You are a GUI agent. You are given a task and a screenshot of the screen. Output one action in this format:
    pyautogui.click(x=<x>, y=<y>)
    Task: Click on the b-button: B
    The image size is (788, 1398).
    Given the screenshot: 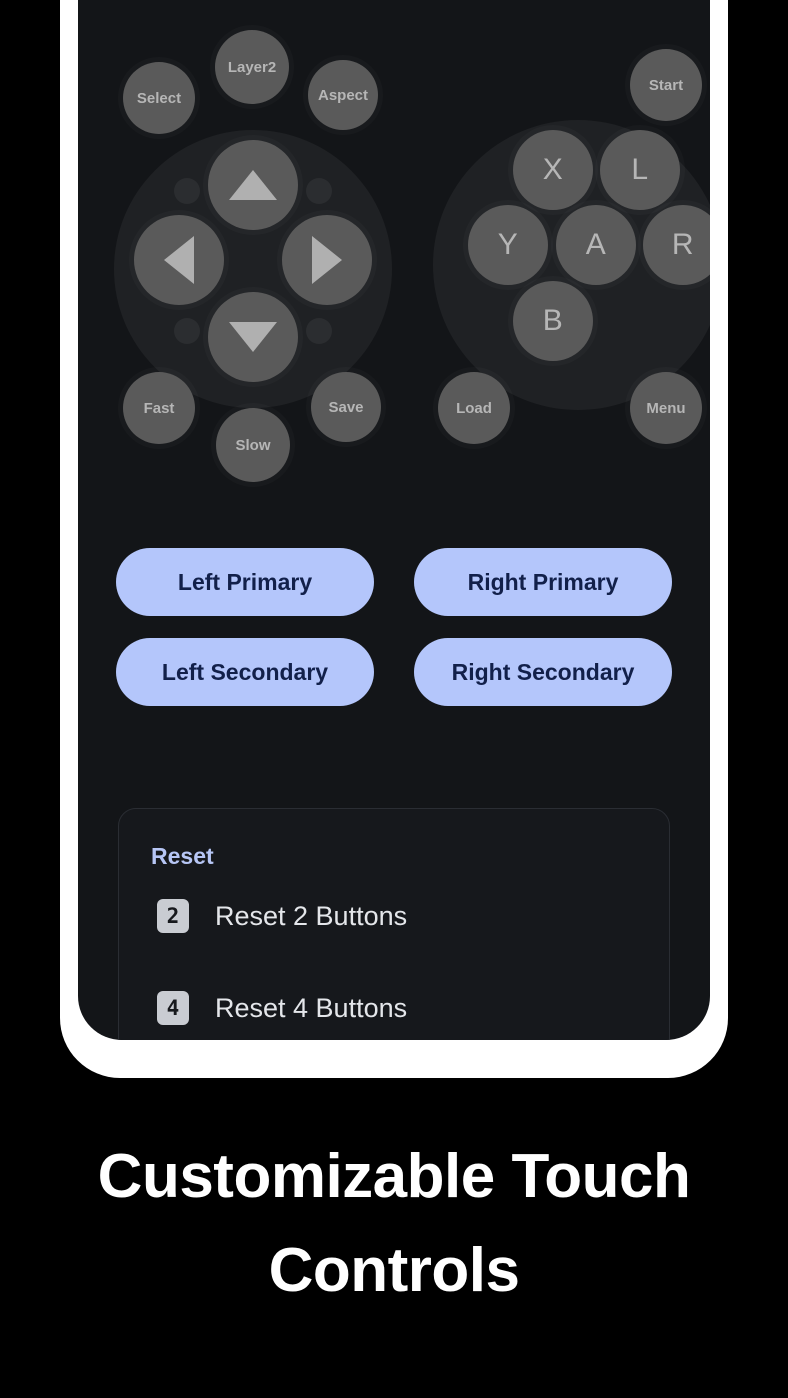 What is the action you would take?
    pyautogui.click(x=553, y=321)
    